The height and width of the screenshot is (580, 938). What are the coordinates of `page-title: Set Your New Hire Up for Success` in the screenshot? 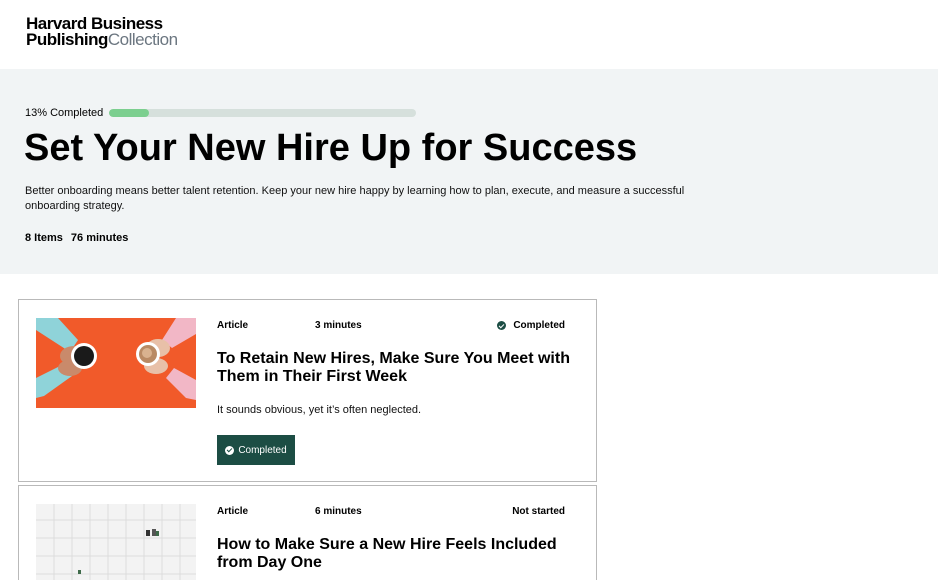 It's located at (331, 148).